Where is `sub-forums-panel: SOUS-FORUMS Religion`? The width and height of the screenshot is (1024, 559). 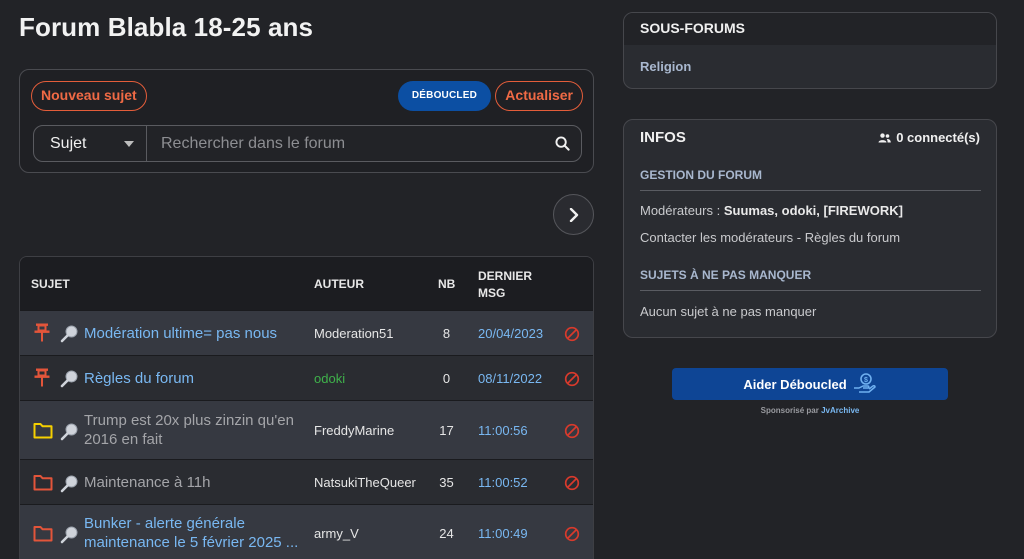 sub-forums-panel: SOUS-FORUMS Religion is located at coordinates (810, 50).